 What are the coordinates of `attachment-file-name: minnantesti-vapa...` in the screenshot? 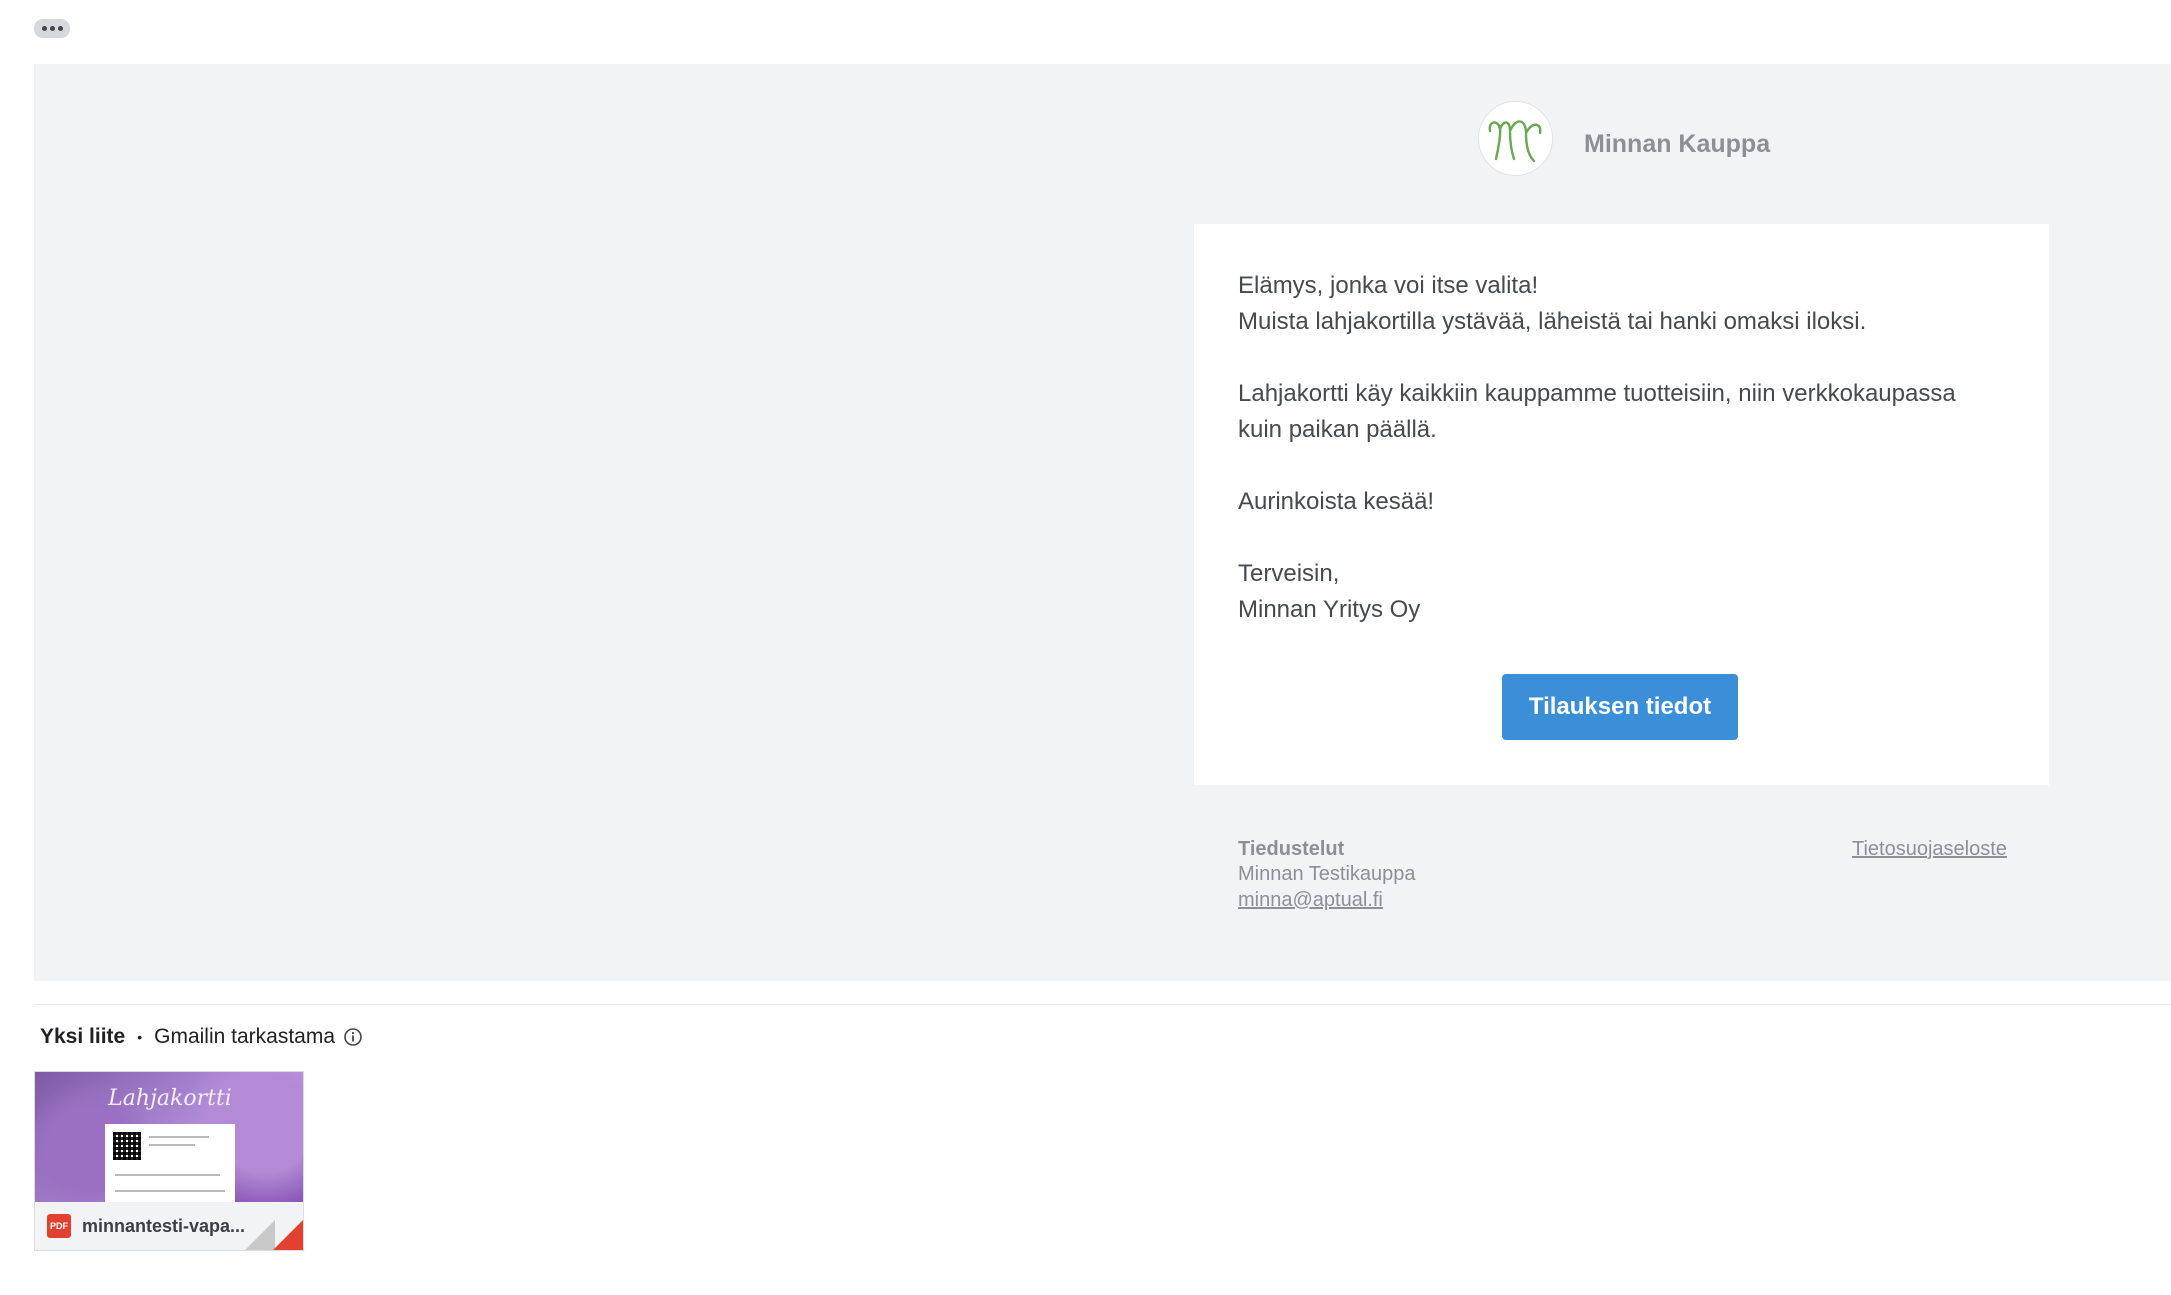 It's located at (164, 1225).